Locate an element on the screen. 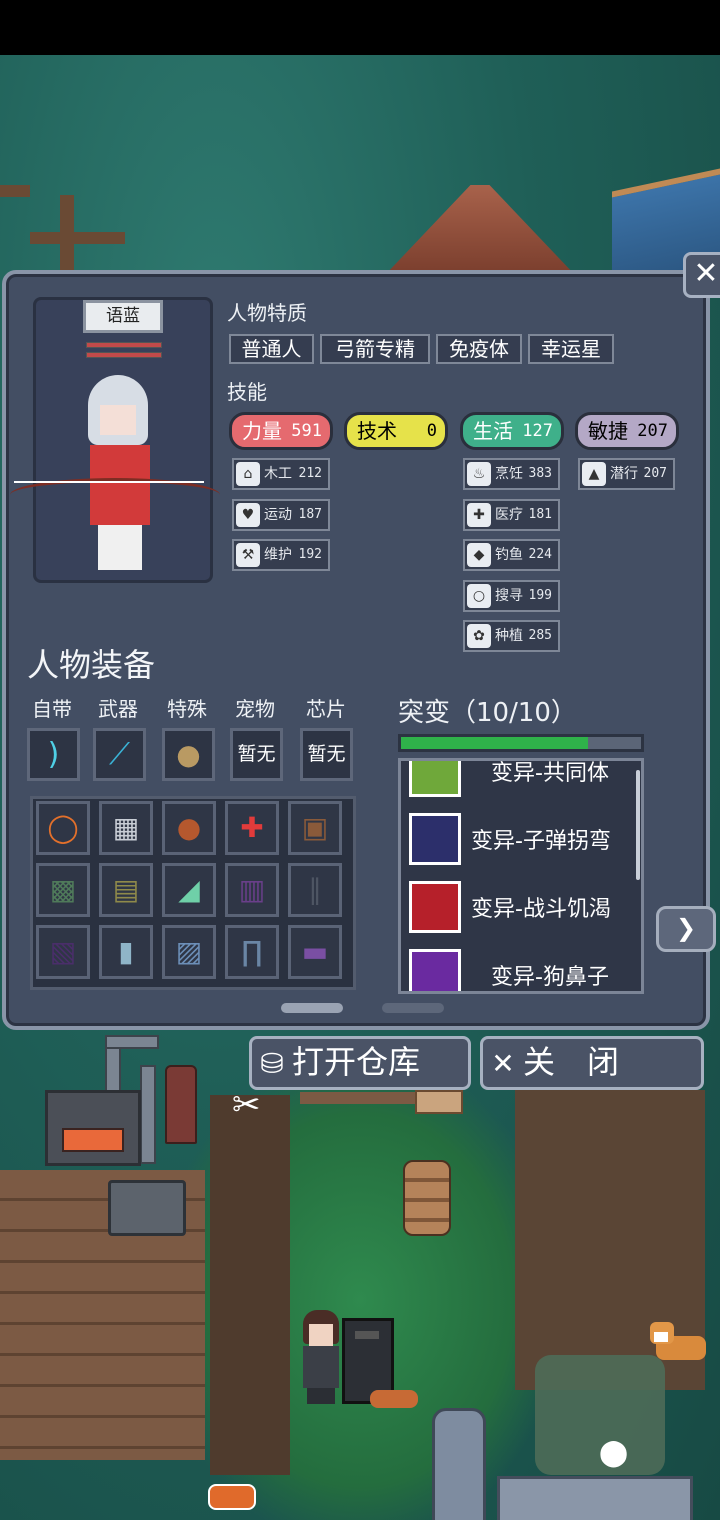 This screenshot has width=720, height=1520. inventory-slot: ▥ is located at coordinates (252, 890).